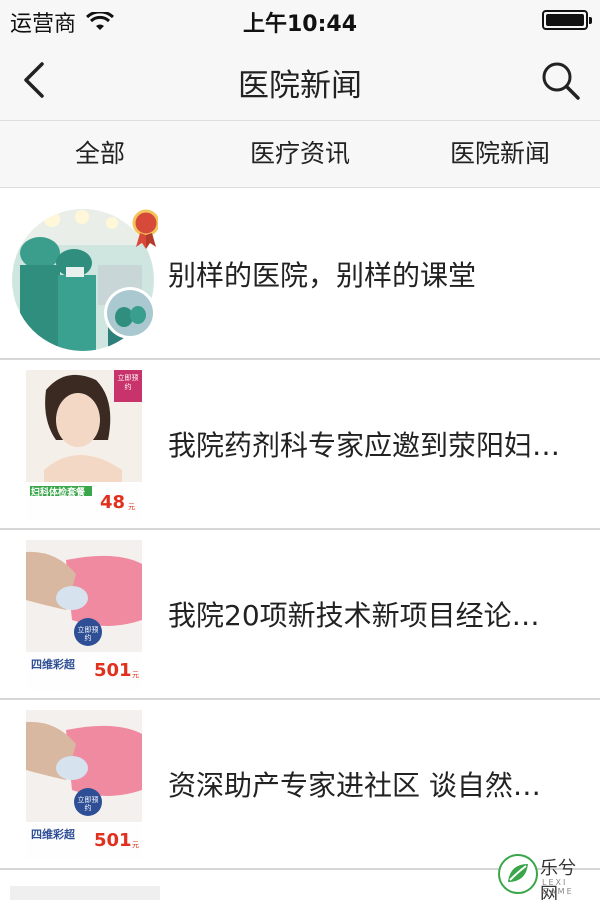 This screenshot has height=900, width=600. I want to click on promo-price: 48, so click(113, 502).